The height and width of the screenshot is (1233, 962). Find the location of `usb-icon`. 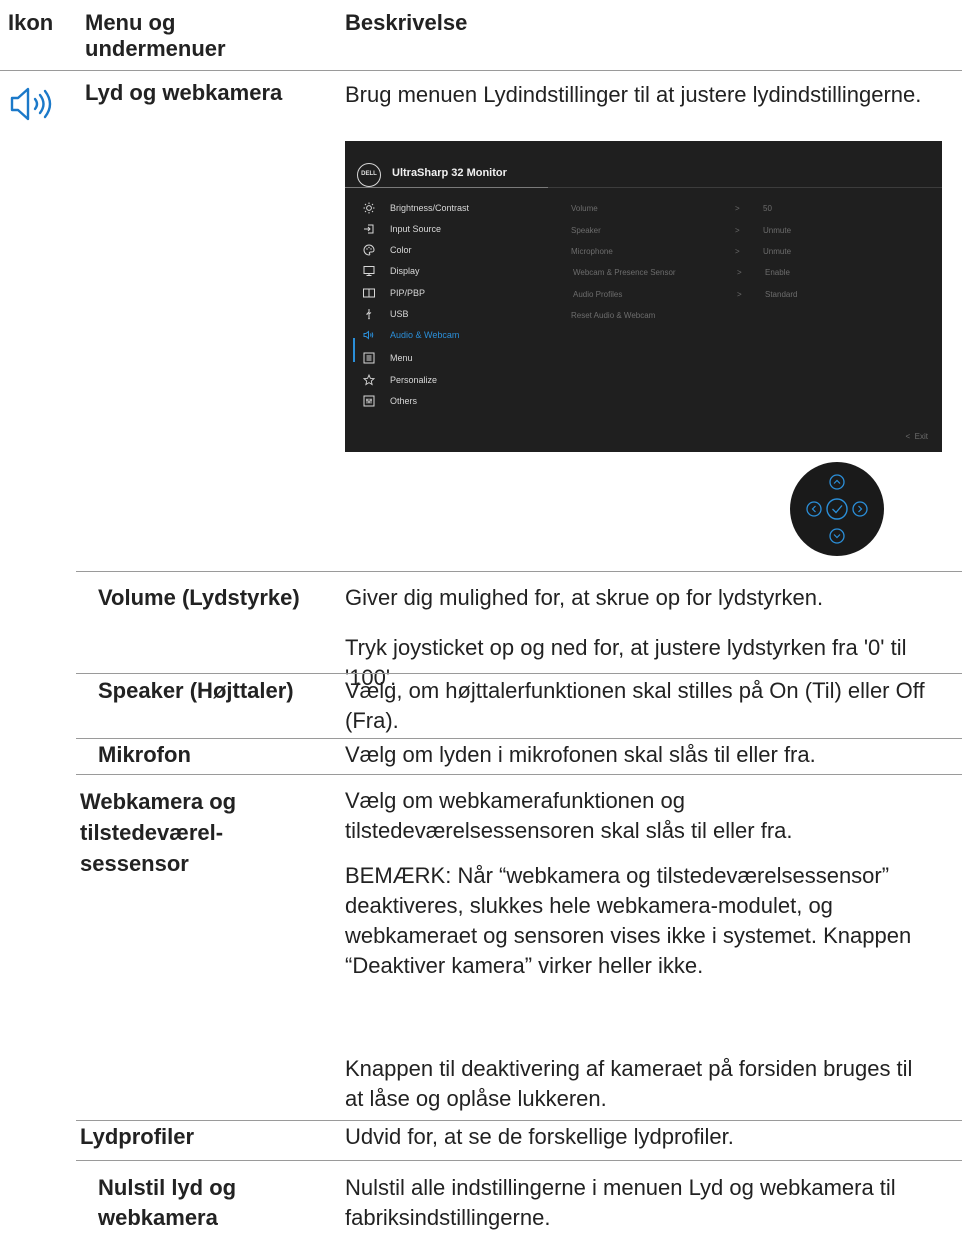

usb-icon is located at coordinates (369, 314).